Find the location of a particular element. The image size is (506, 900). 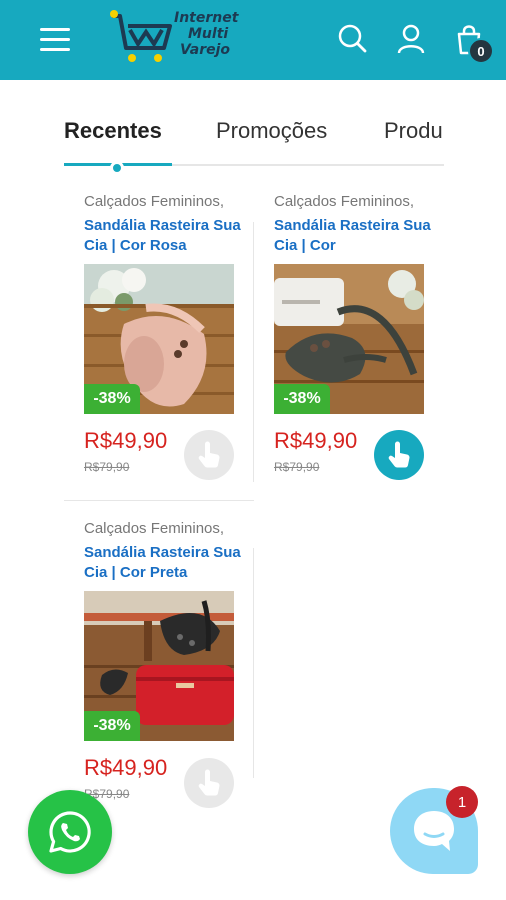

top-header: Internet Multi Varejo 0 is located at coordinates (253, 40).